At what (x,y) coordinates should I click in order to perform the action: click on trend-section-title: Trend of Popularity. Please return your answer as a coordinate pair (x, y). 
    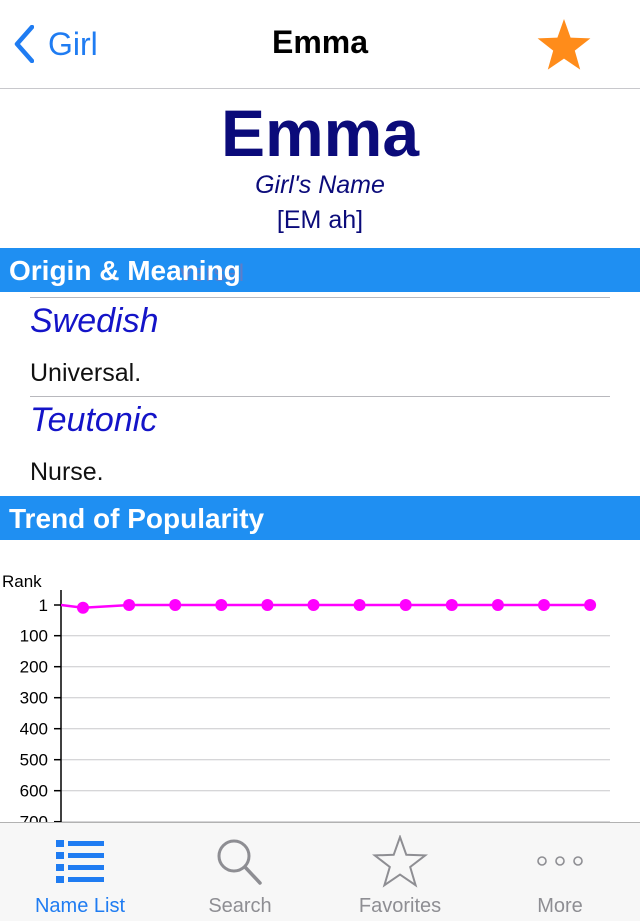
    Looking at the image, I should click on (137, 518).